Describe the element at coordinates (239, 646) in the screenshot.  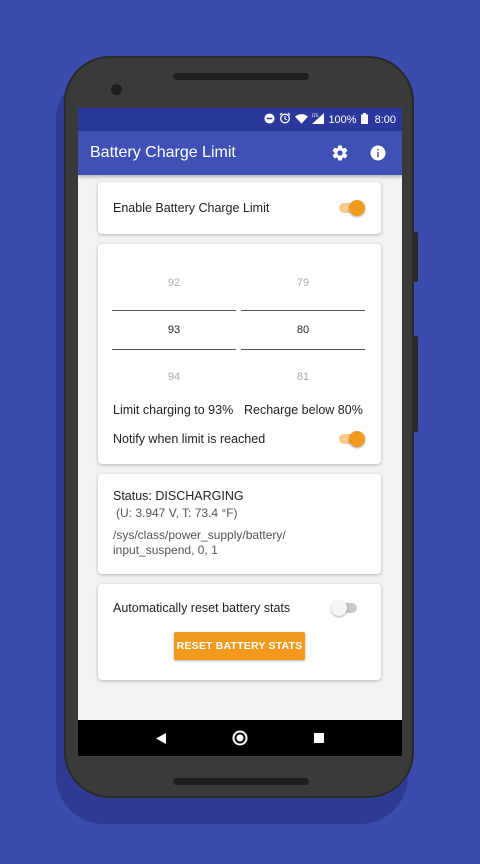
I see `reset-battery-stats-button: RESET BATTERY STATS` at that location.